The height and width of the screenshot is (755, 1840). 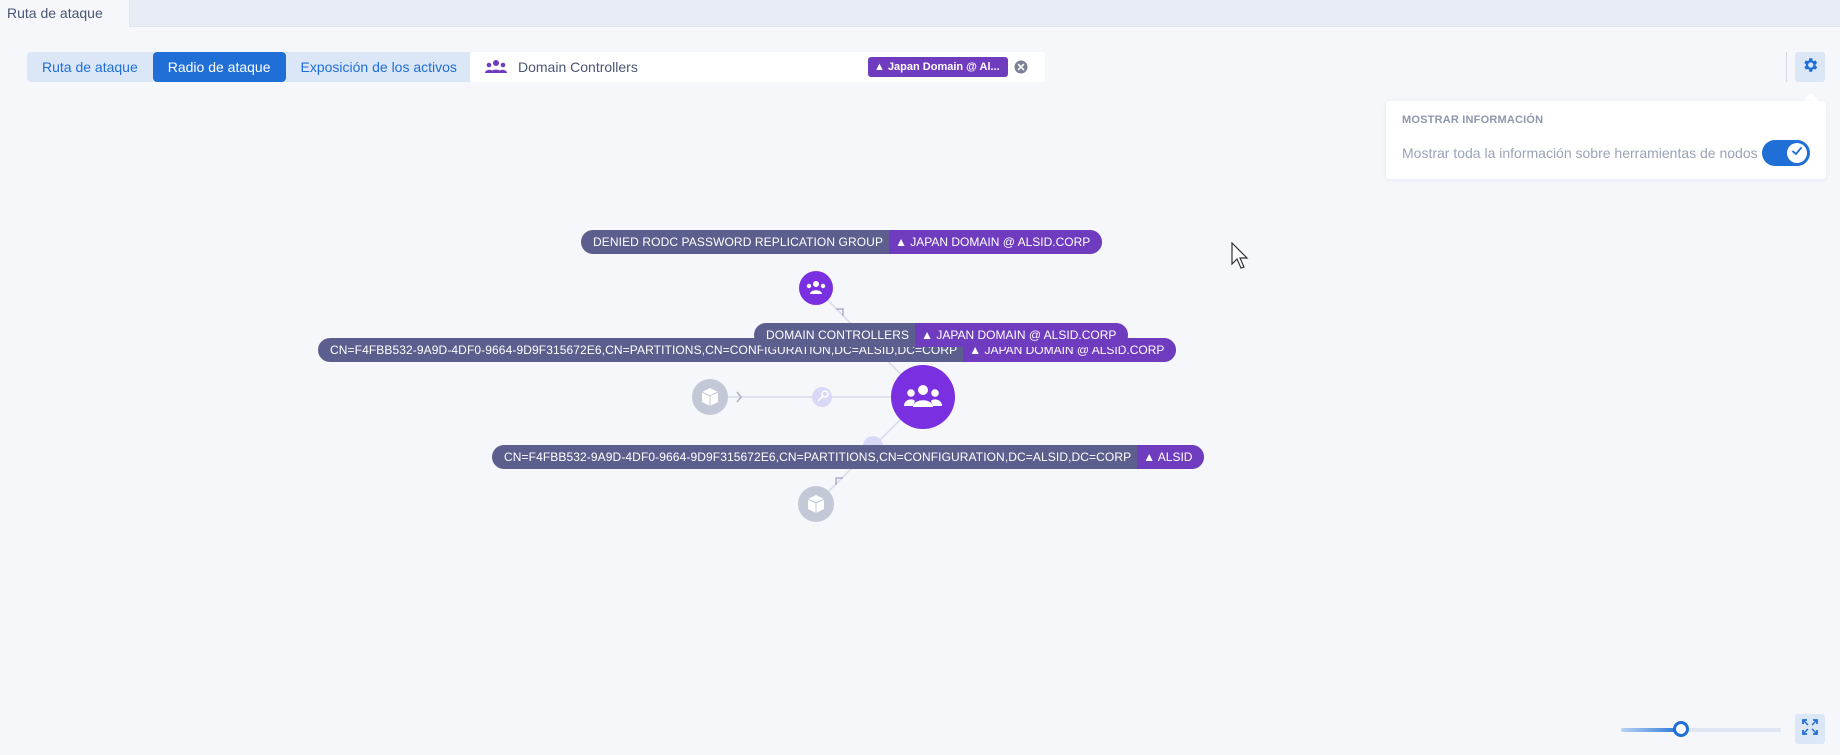 I want to click on fullscreen-button, so click(x=1810, y=729).